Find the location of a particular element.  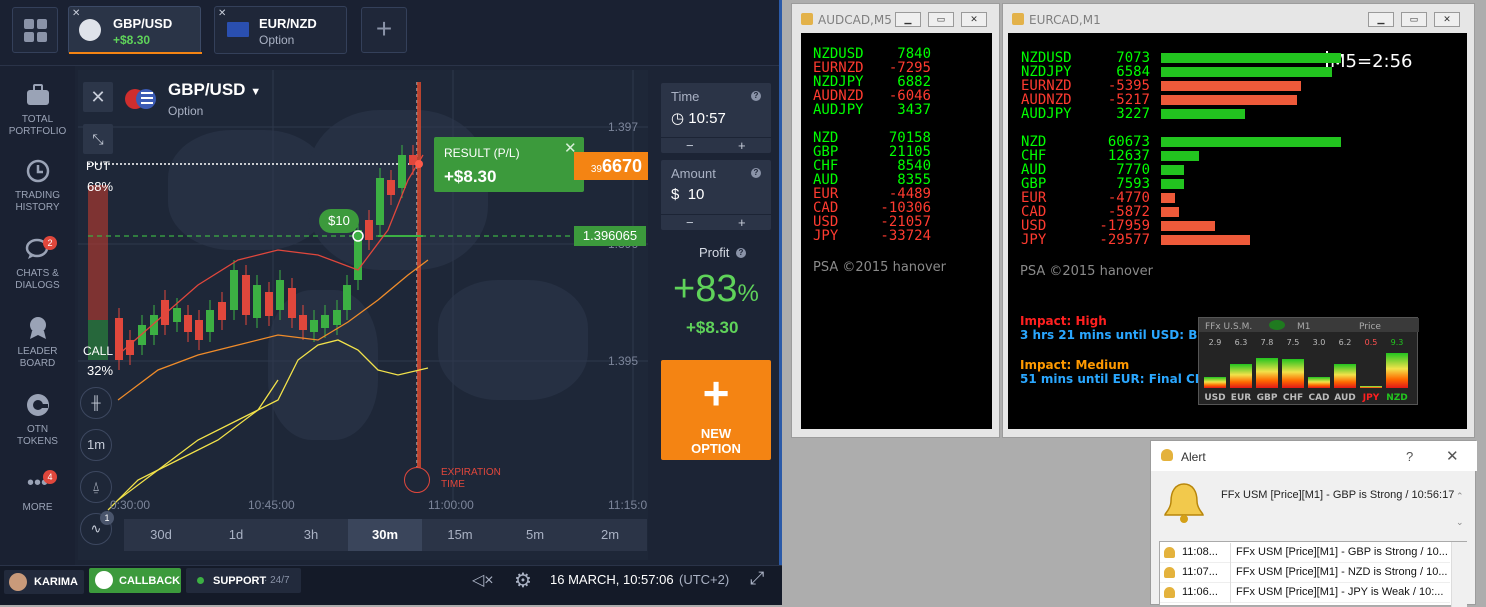

new-option-label: NEW OPTION is located at coordinates (716, 441).